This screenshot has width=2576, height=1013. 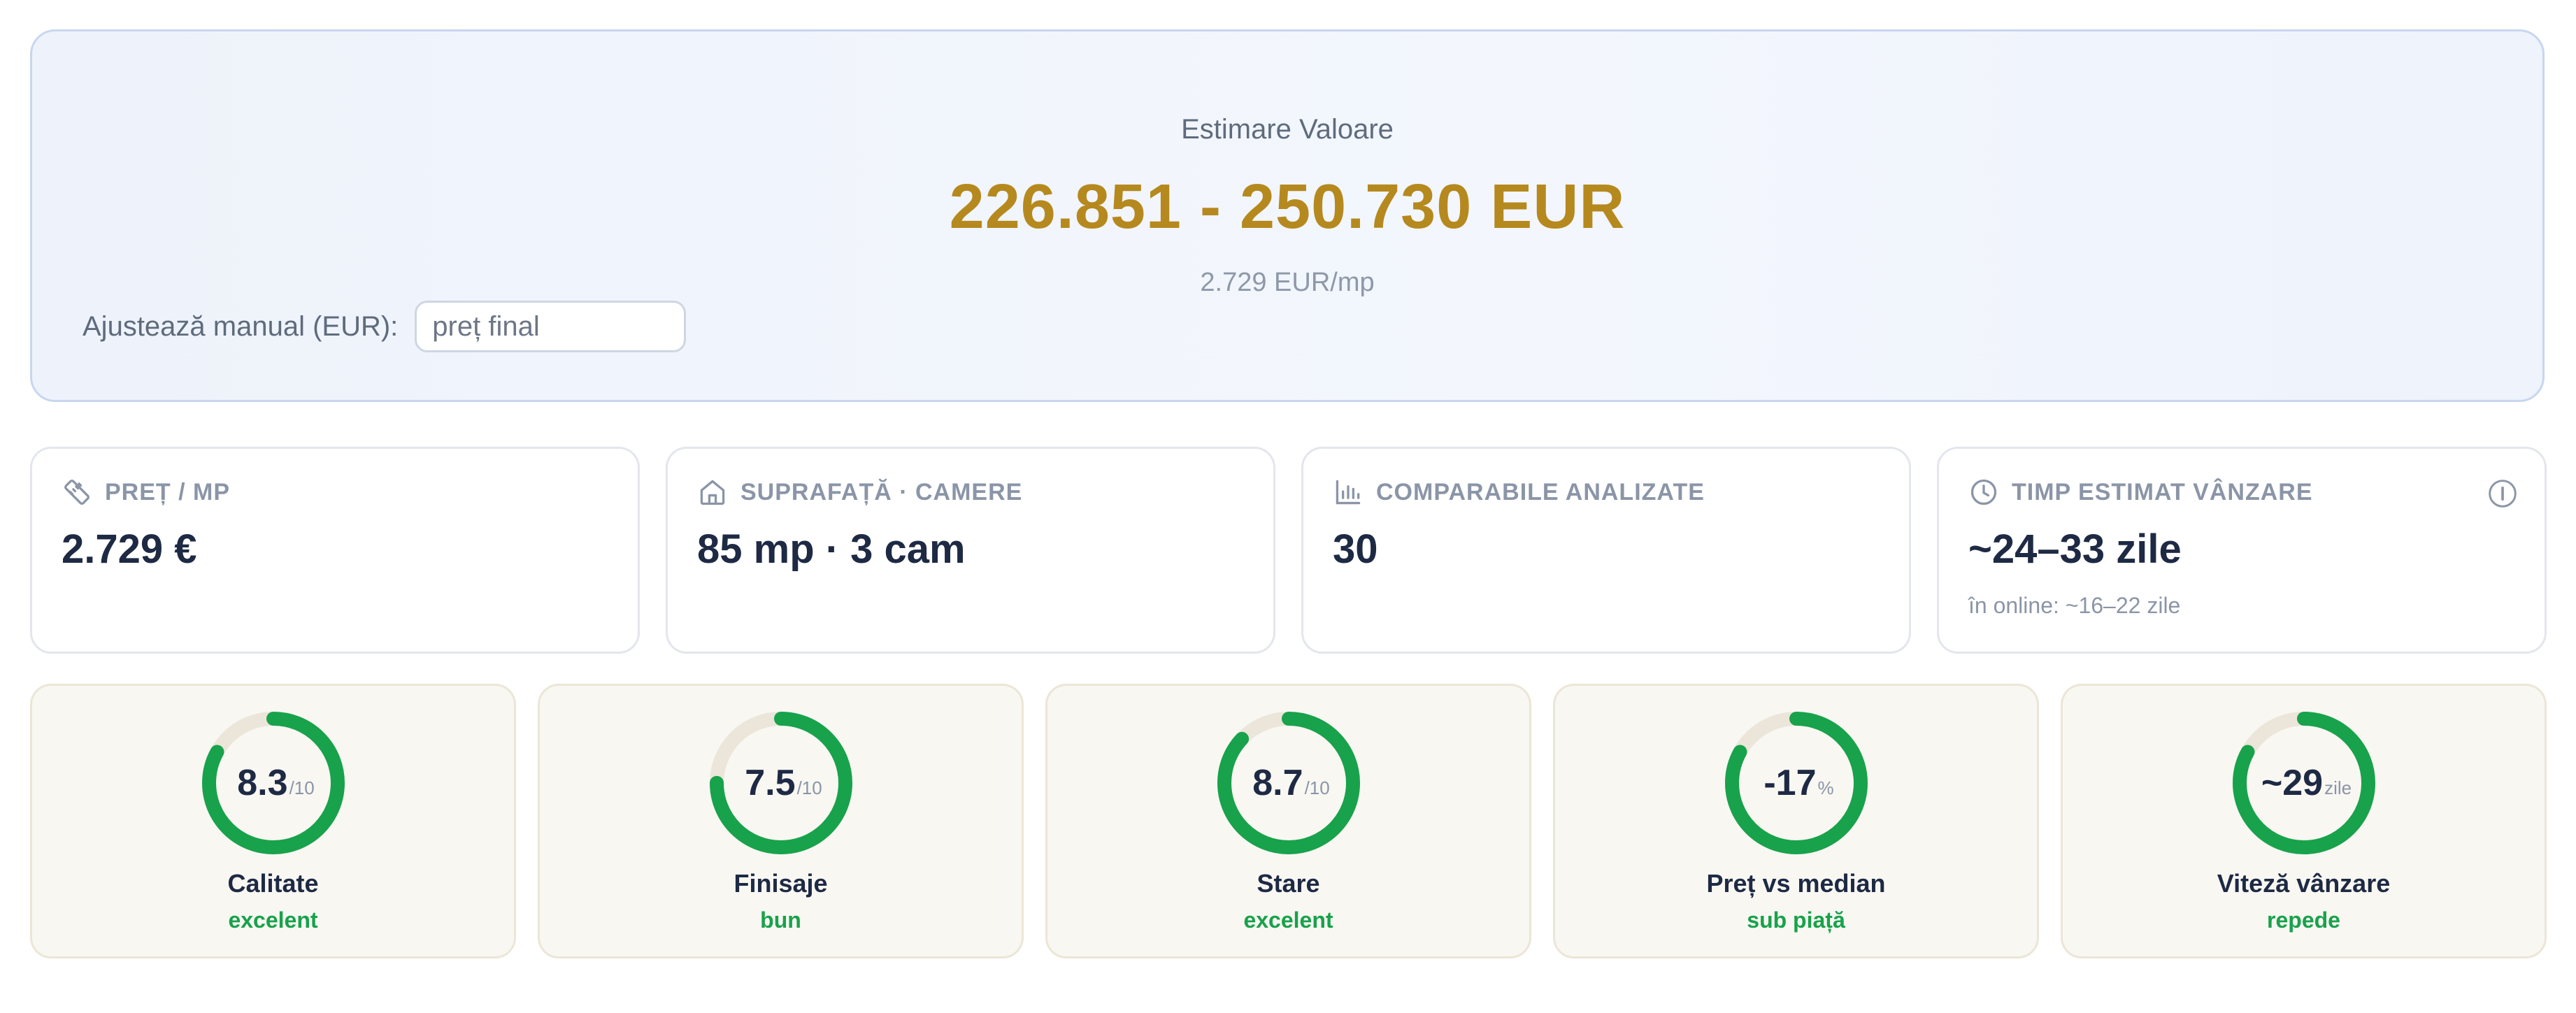 I want to click on gauge-unit: zile, so click(x=2338, y=787).